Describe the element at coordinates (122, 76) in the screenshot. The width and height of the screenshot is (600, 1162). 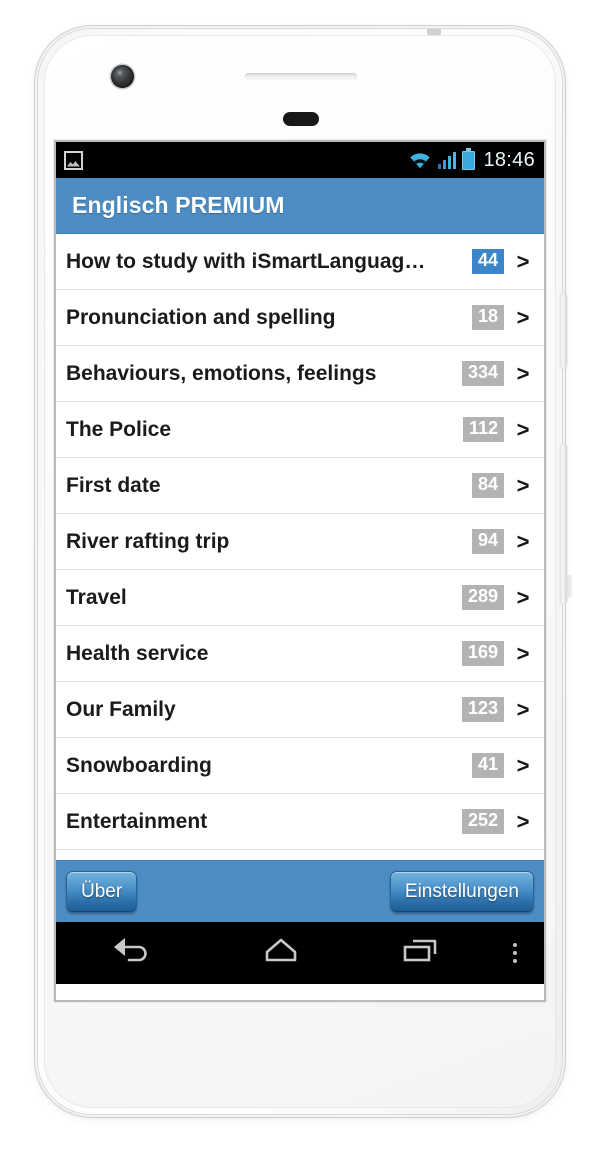
I see `front-camera-icon` at that location.